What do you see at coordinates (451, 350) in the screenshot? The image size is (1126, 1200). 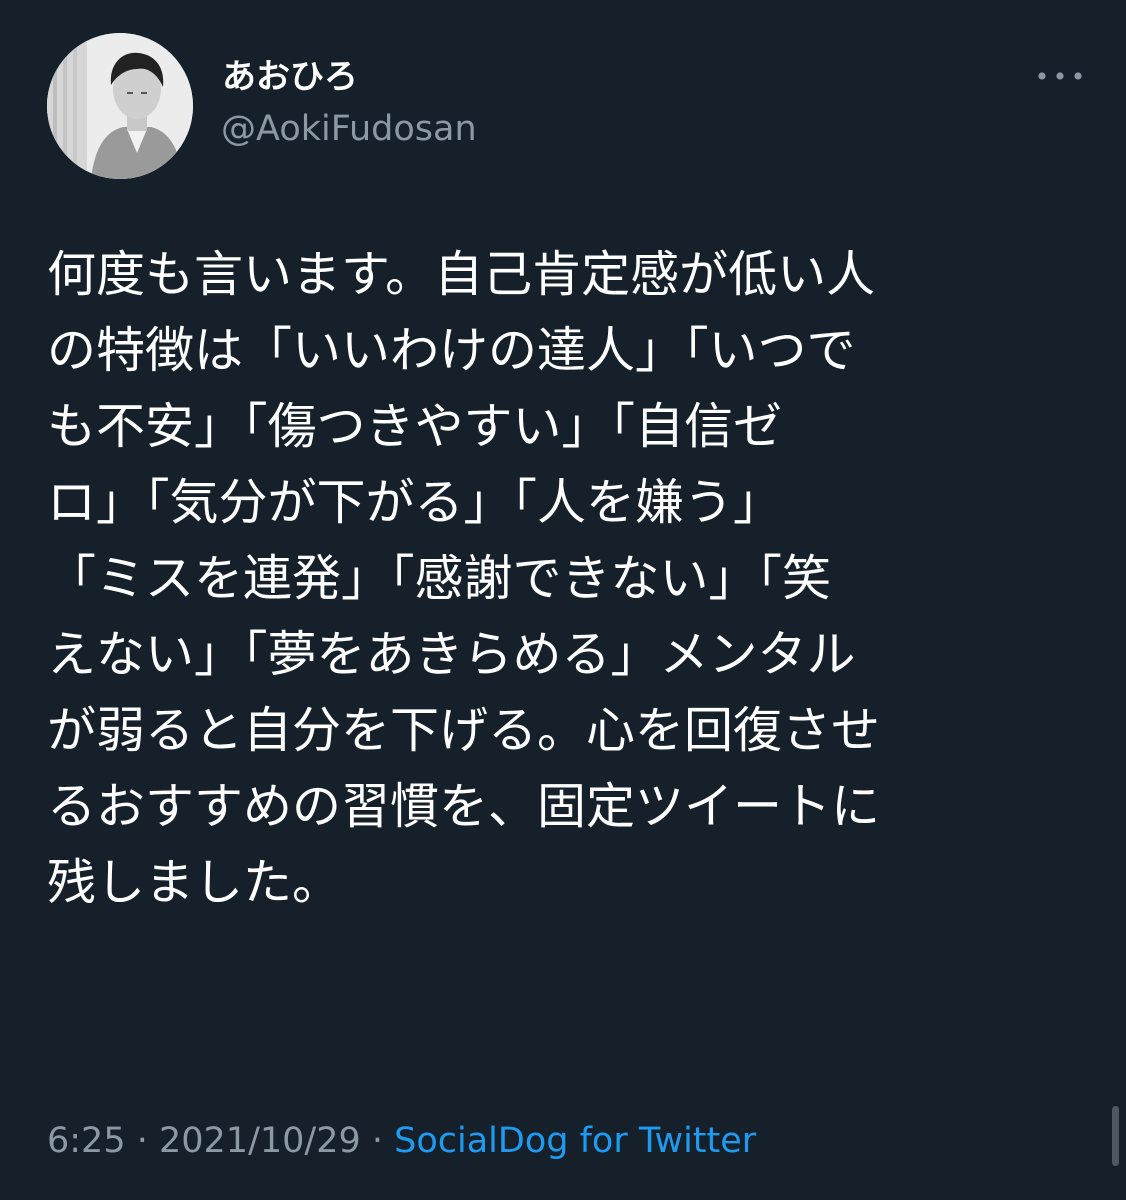 I see `tweet-text-line: の特徴は「いいわけの達人」「いつで` at bounding box center [451, 350].